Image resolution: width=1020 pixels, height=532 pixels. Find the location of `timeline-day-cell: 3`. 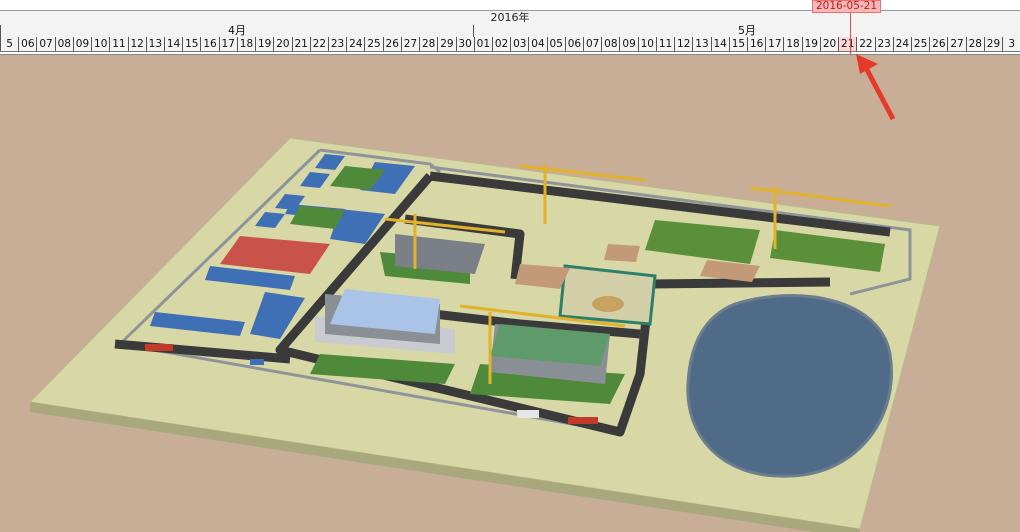

timeline-day-cell: 3 is located at coordinates (1011, 44).